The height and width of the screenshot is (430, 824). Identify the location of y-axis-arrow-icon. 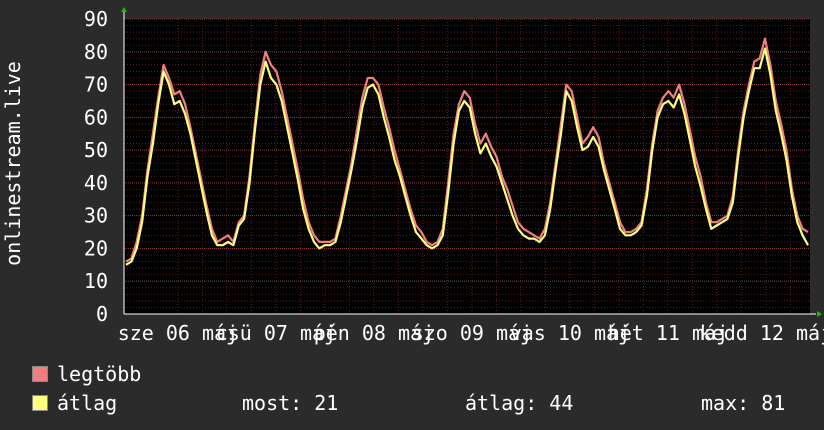
(124, 9).